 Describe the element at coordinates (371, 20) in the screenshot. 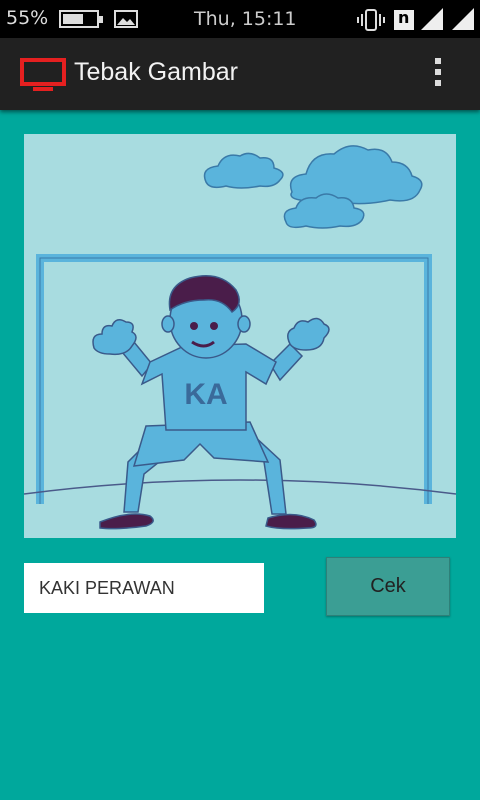

I see `vibrate-icon` at that location.